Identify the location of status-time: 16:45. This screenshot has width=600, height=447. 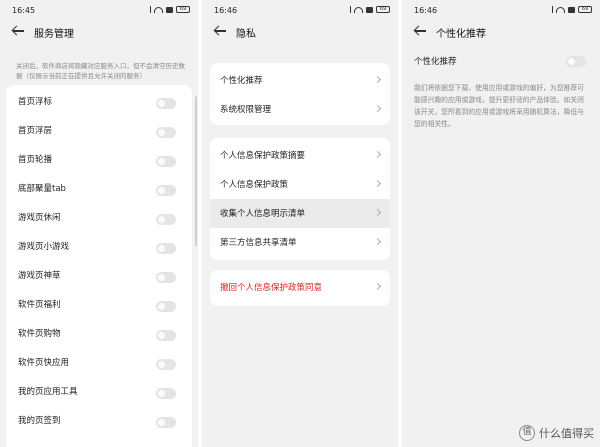
(24, 10).